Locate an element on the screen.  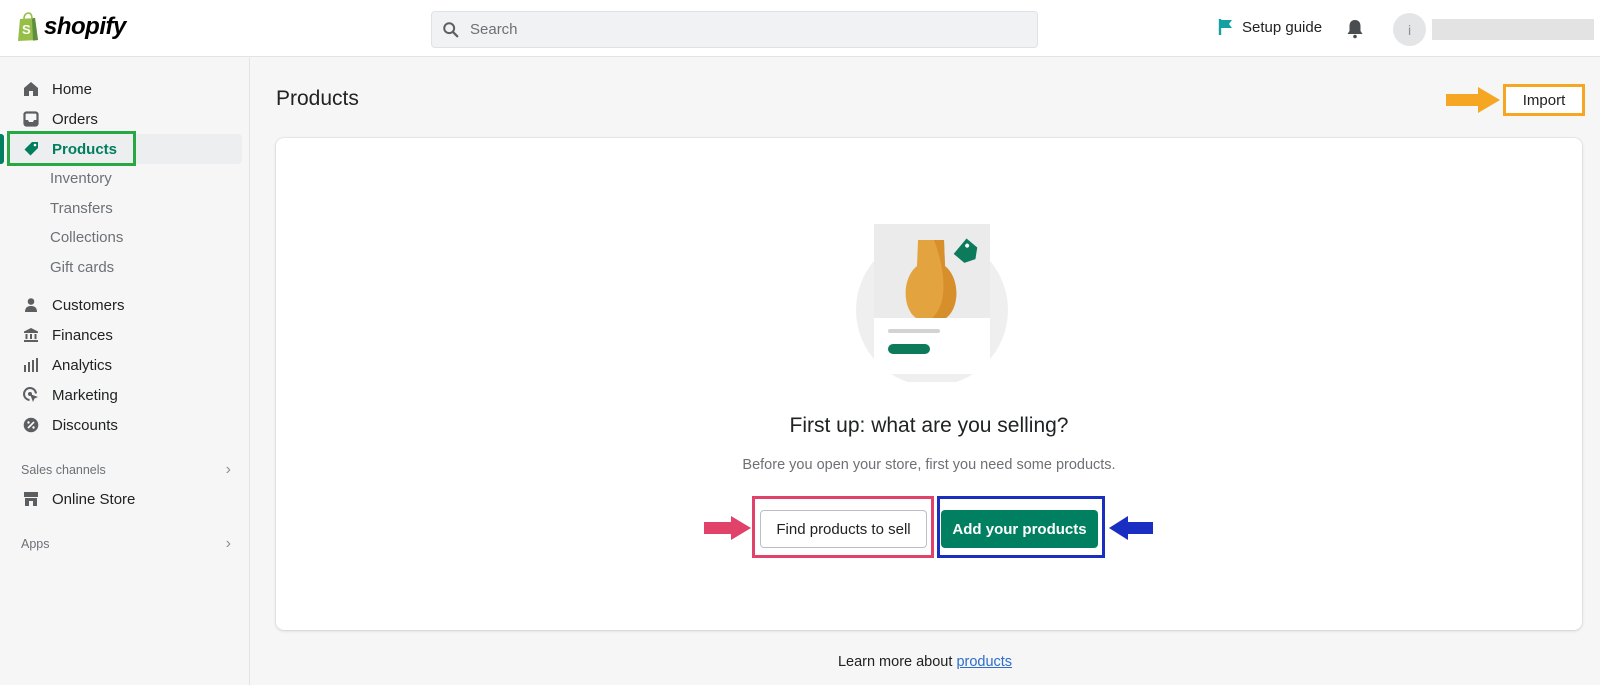
page-title: Products is located at coordinates (317, 98).